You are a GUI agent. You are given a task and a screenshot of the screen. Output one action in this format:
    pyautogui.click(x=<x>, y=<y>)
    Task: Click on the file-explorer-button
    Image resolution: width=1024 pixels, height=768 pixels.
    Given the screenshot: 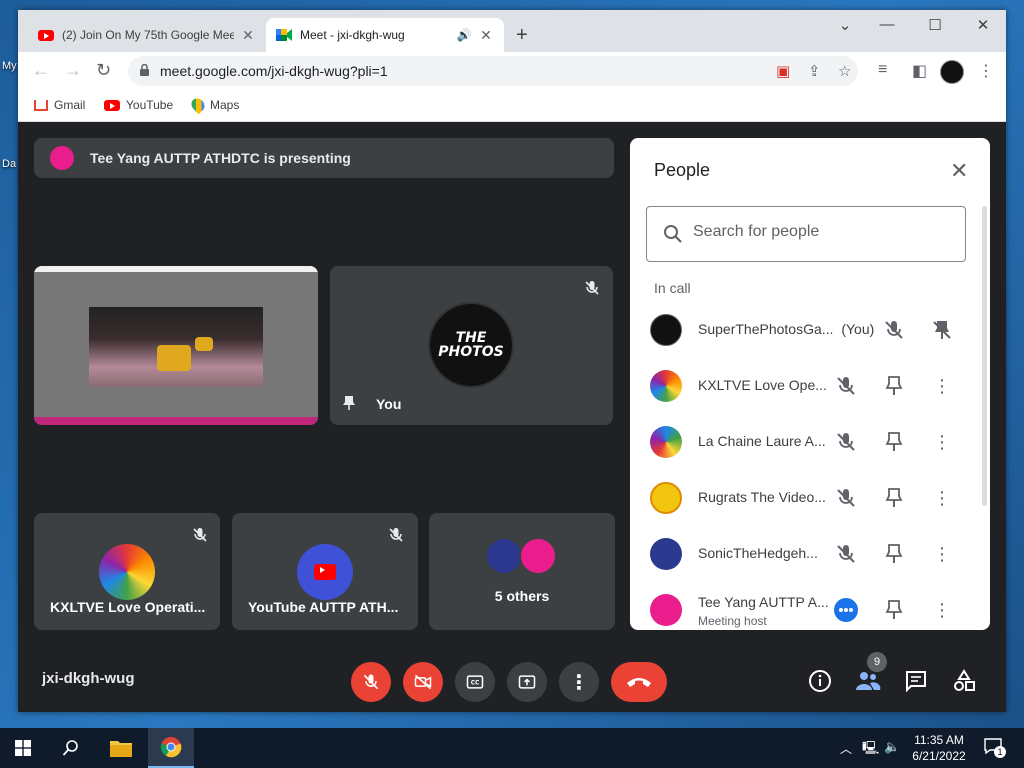 What is the action you would take?
    pyautogui.click(x=121, y=748)
    